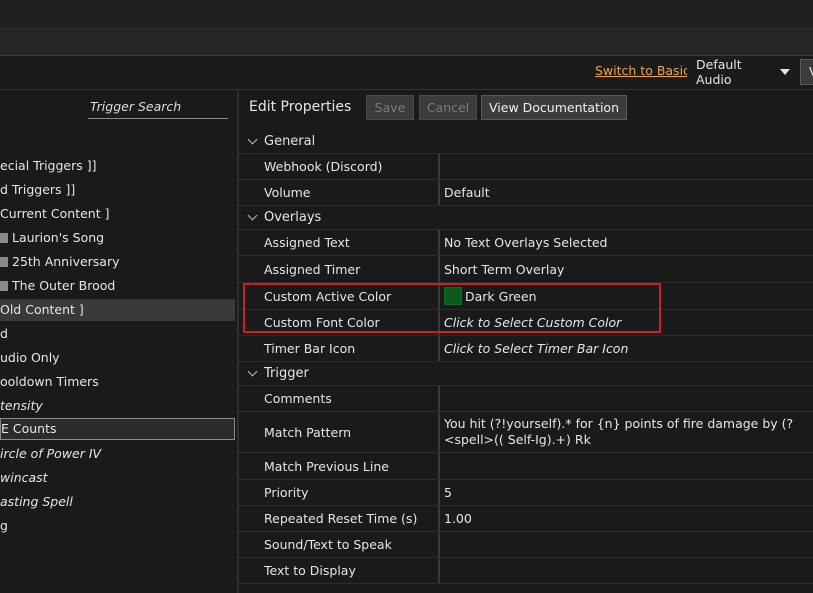 The width and height of the screenshot is (813, 593). I want to click on prop-row-text-to-display: Text to Display, so click(526, 571).